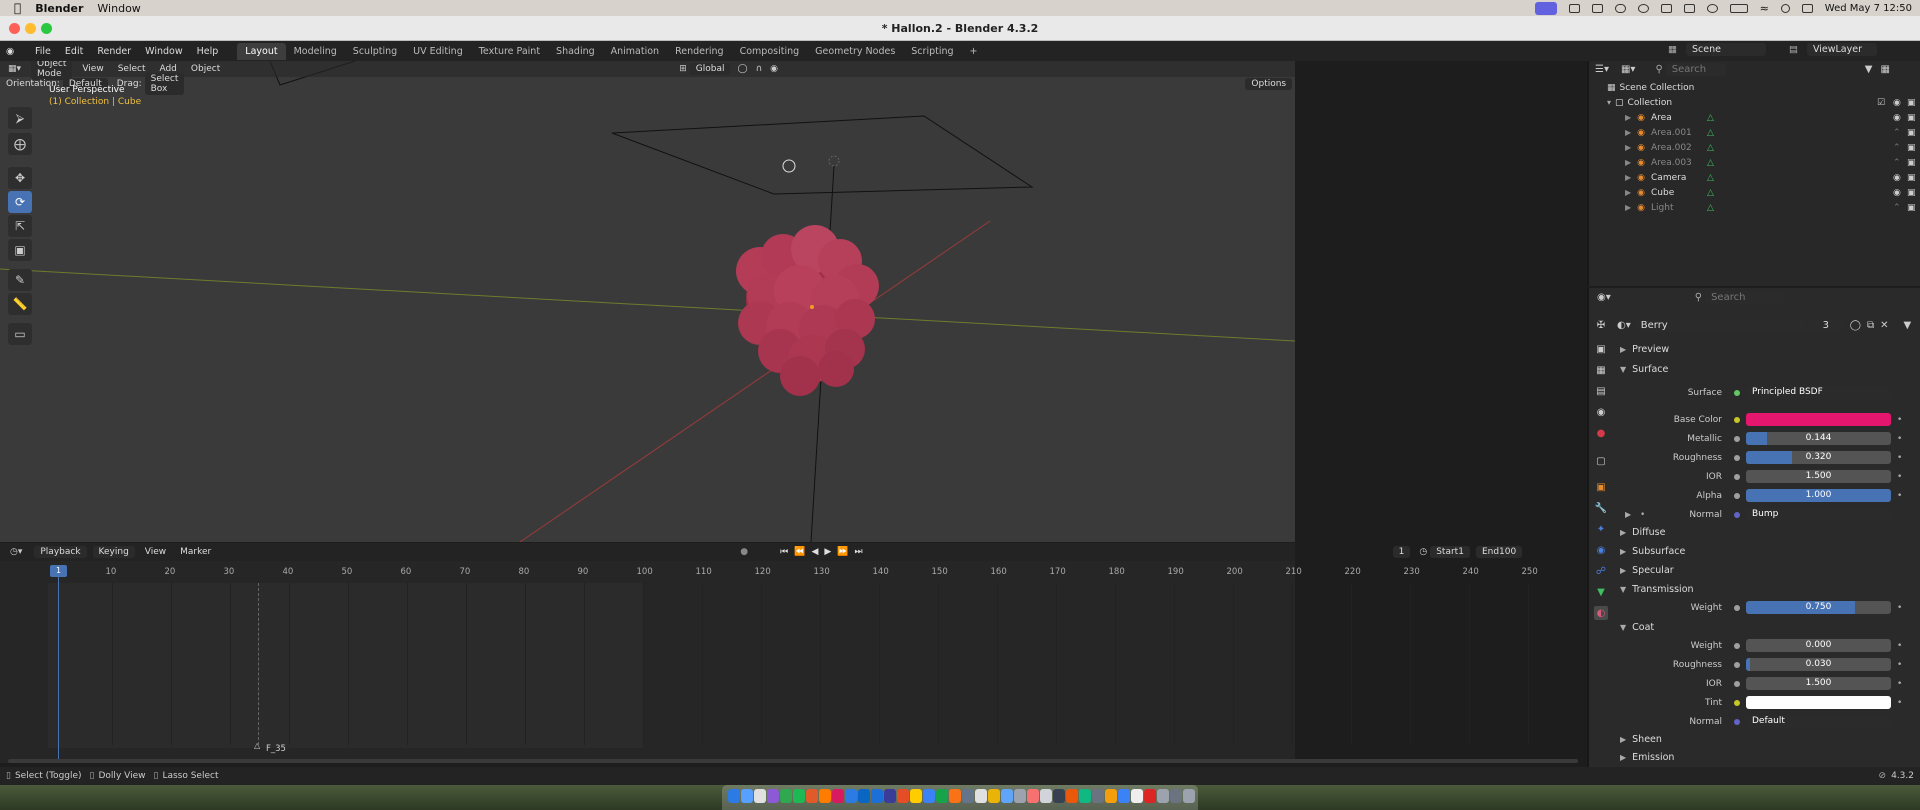  I want to click on blender-logo-icon: ◉, so click(17, 51).